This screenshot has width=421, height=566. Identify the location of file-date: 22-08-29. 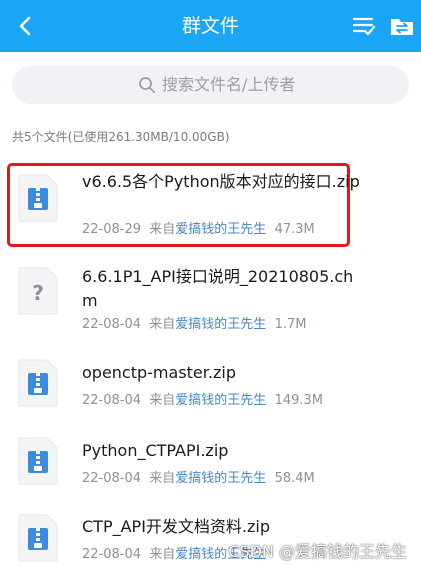
(112, 229).